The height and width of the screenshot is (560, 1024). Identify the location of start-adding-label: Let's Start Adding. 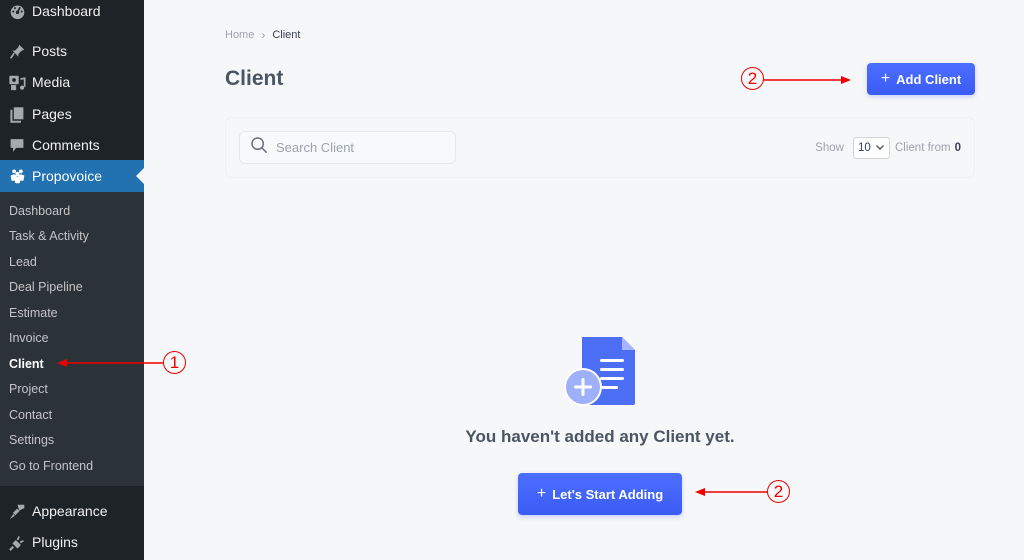
(608, 494).